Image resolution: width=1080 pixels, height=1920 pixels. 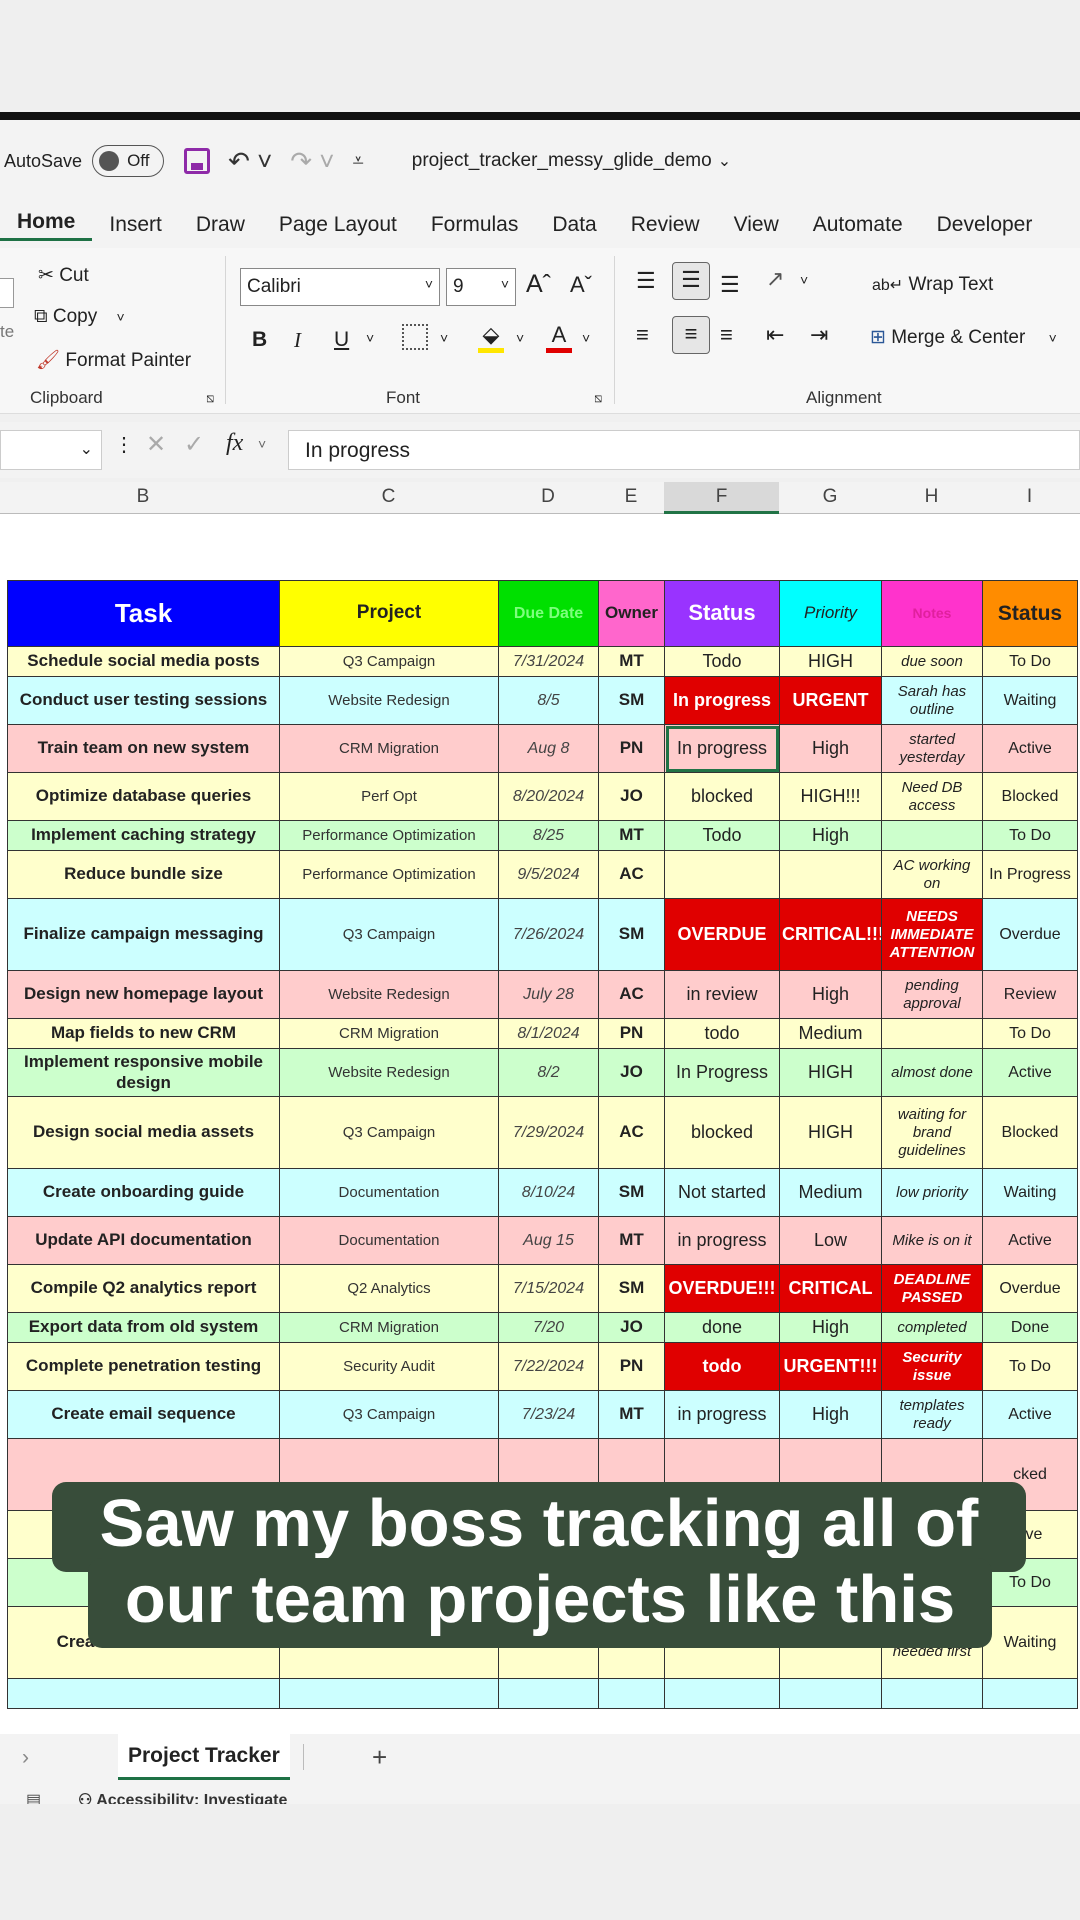 I want to click on tab-data: Data, so click(x=574, y=225).